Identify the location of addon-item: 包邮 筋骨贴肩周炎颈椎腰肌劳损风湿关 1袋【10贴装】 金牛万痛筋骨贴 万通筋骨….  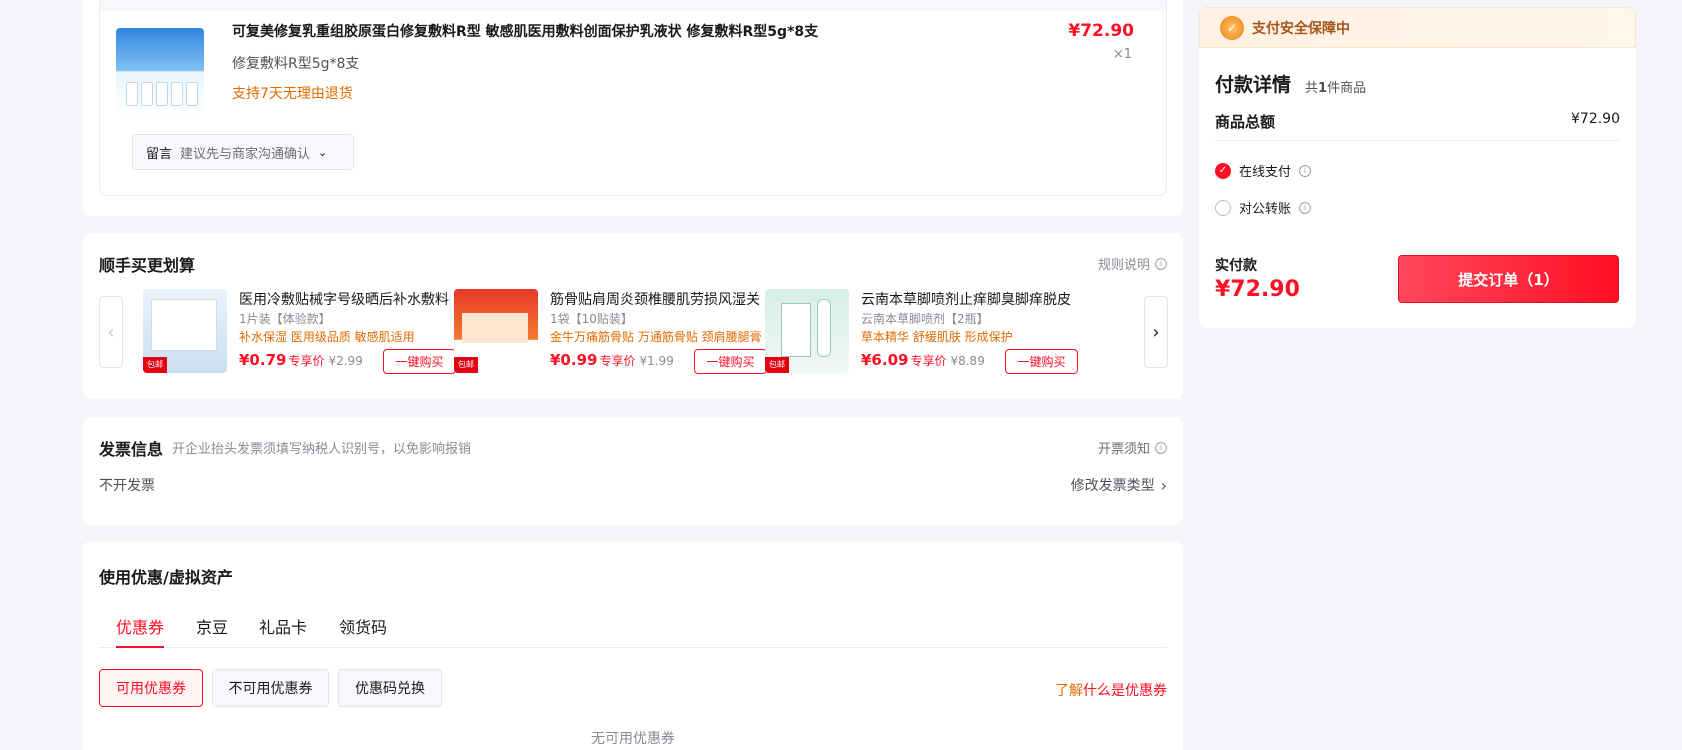
(611, 332).